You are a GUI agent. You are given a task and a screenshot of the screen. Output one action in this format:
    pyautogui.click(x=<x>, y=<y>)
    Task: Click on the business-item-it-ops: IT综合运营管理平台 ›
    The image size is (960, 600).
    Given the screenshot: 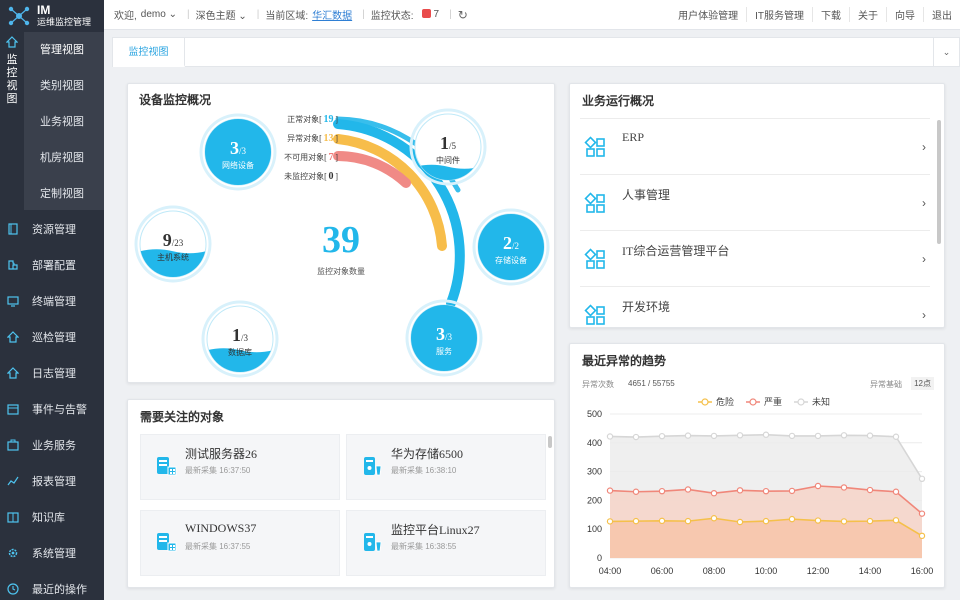 What is the action you would take?
    pyautogui.click(x=750, y=258)
    